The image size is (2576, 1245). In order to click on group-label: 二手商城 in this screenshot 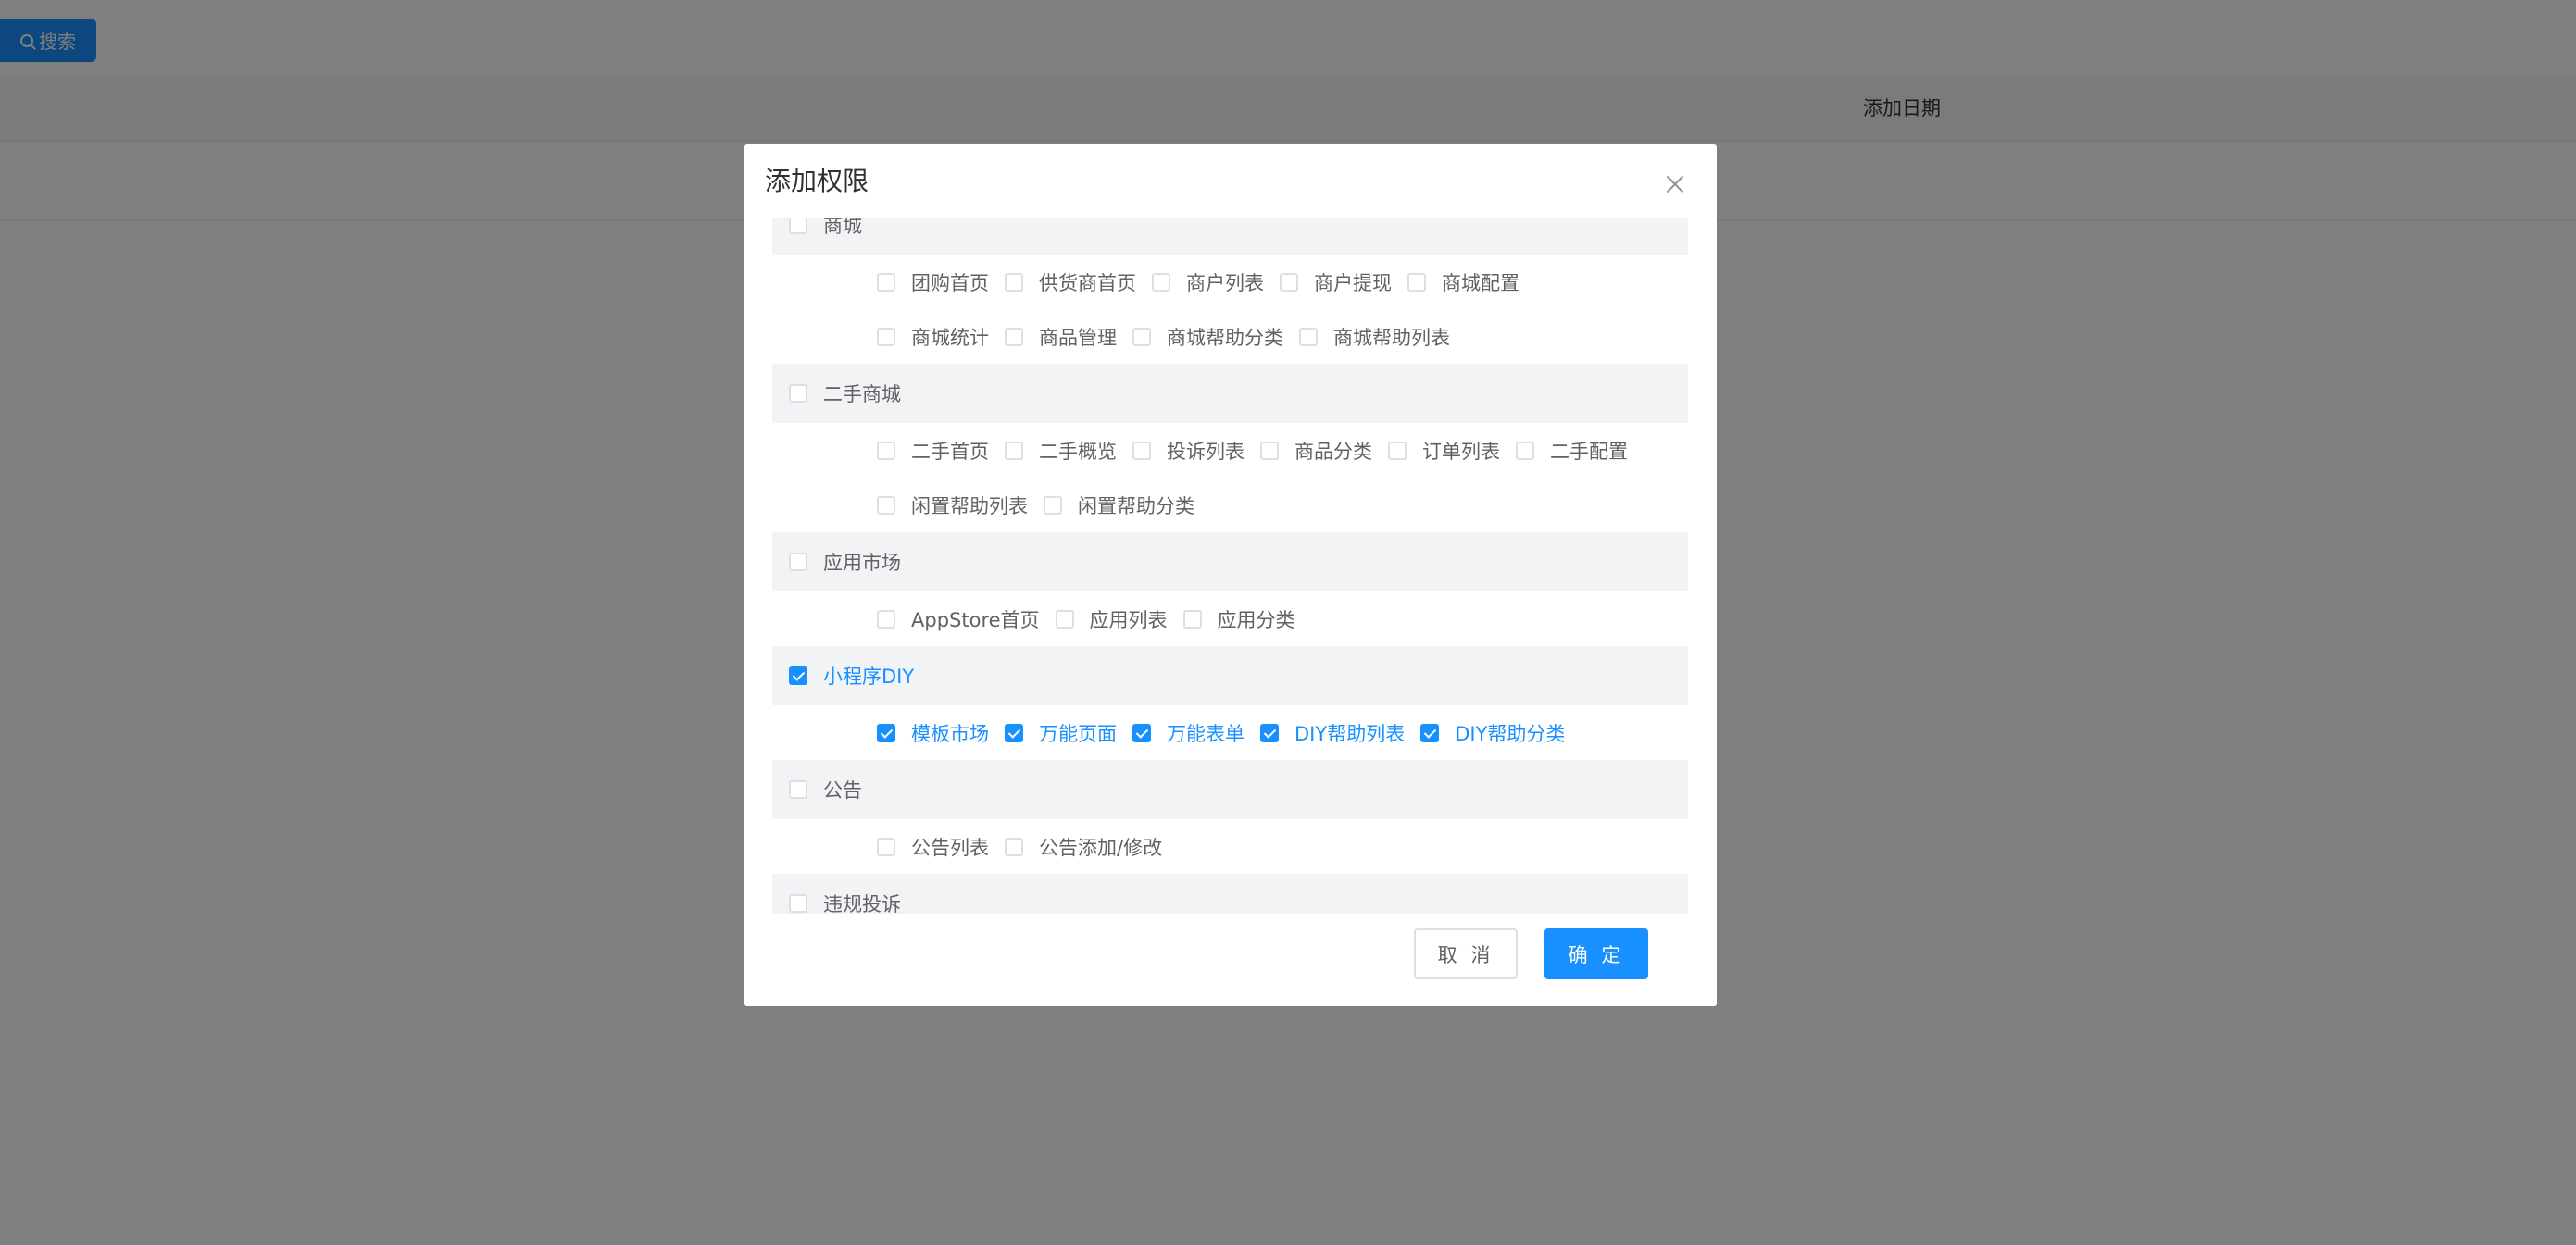, I will do `click(862, 394)`.